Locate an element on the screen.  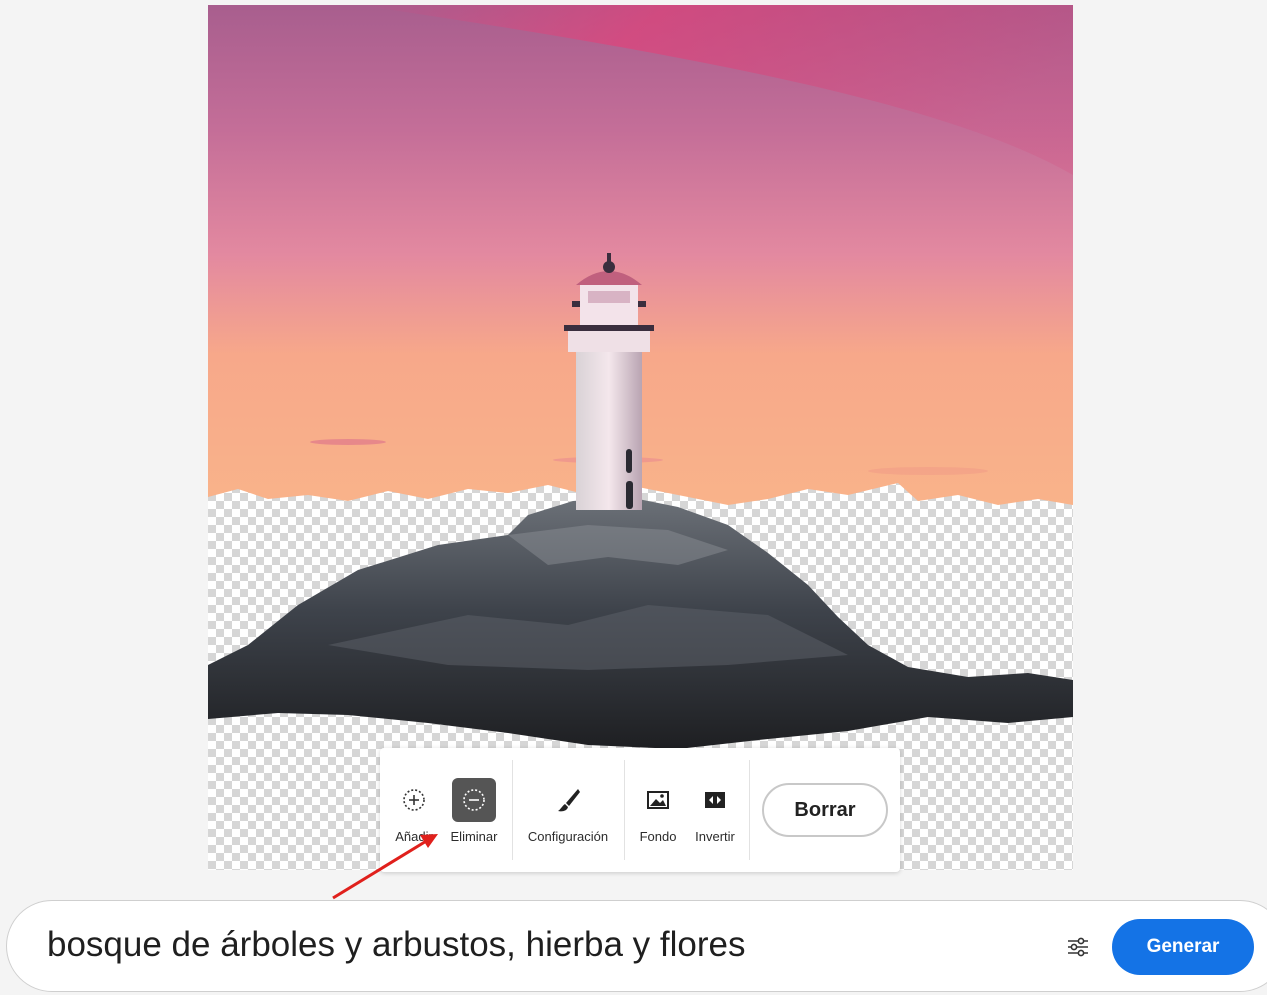
invert-icon is located at coordinates (715, 800).